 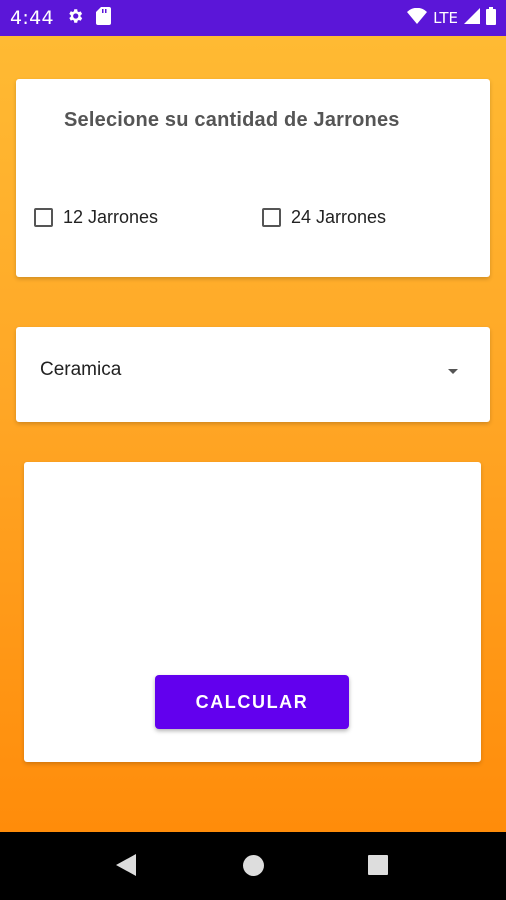 What do you see at coordinates (80, 370) in the screenshot?
I see `material-select-value: Ceramica` at bounding box center [80, 370].